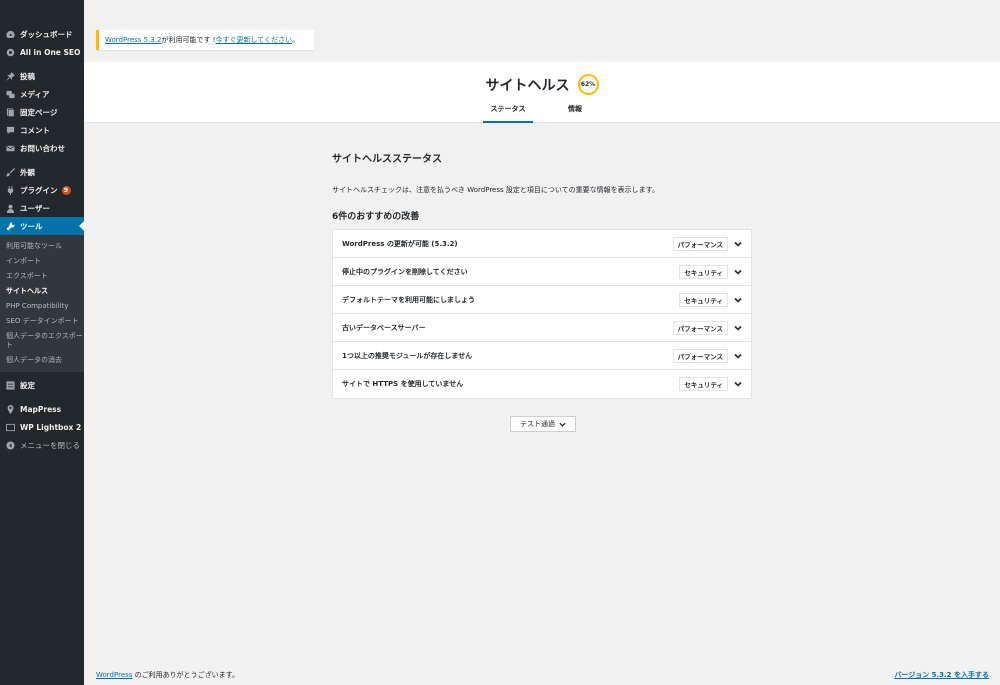  What do you see at coordinates (542, 356) in the screenshot?
I see `issue-item: 1つ以上の推奨モジュールが存在しません パフォーマンス` at bounding box center [542, 356].